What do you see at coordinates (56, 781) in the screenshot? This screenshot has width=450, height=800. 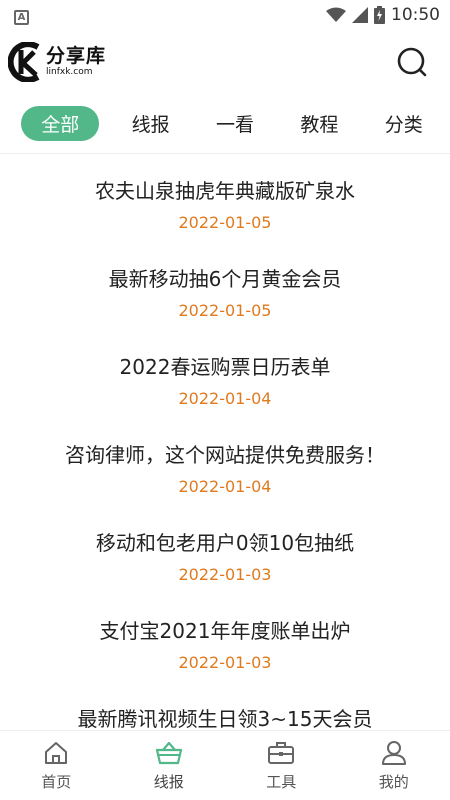 I see `nav-home-label: 首页` at bounding box center [56, 781].